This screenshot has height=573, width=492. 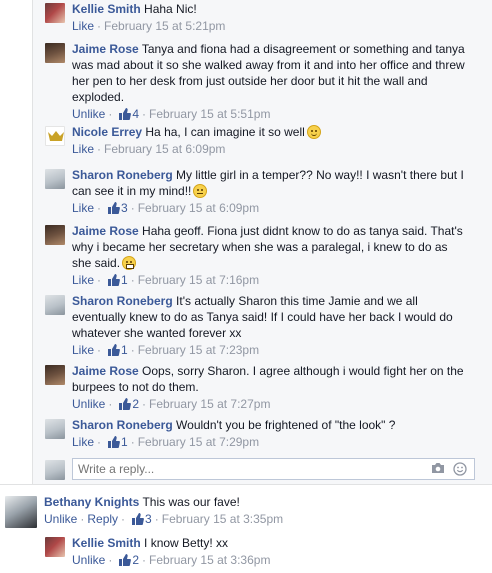 I want to click on comment-meta: Like · 1 · February 15 at 7:29pm, so click(x=273, y=443).